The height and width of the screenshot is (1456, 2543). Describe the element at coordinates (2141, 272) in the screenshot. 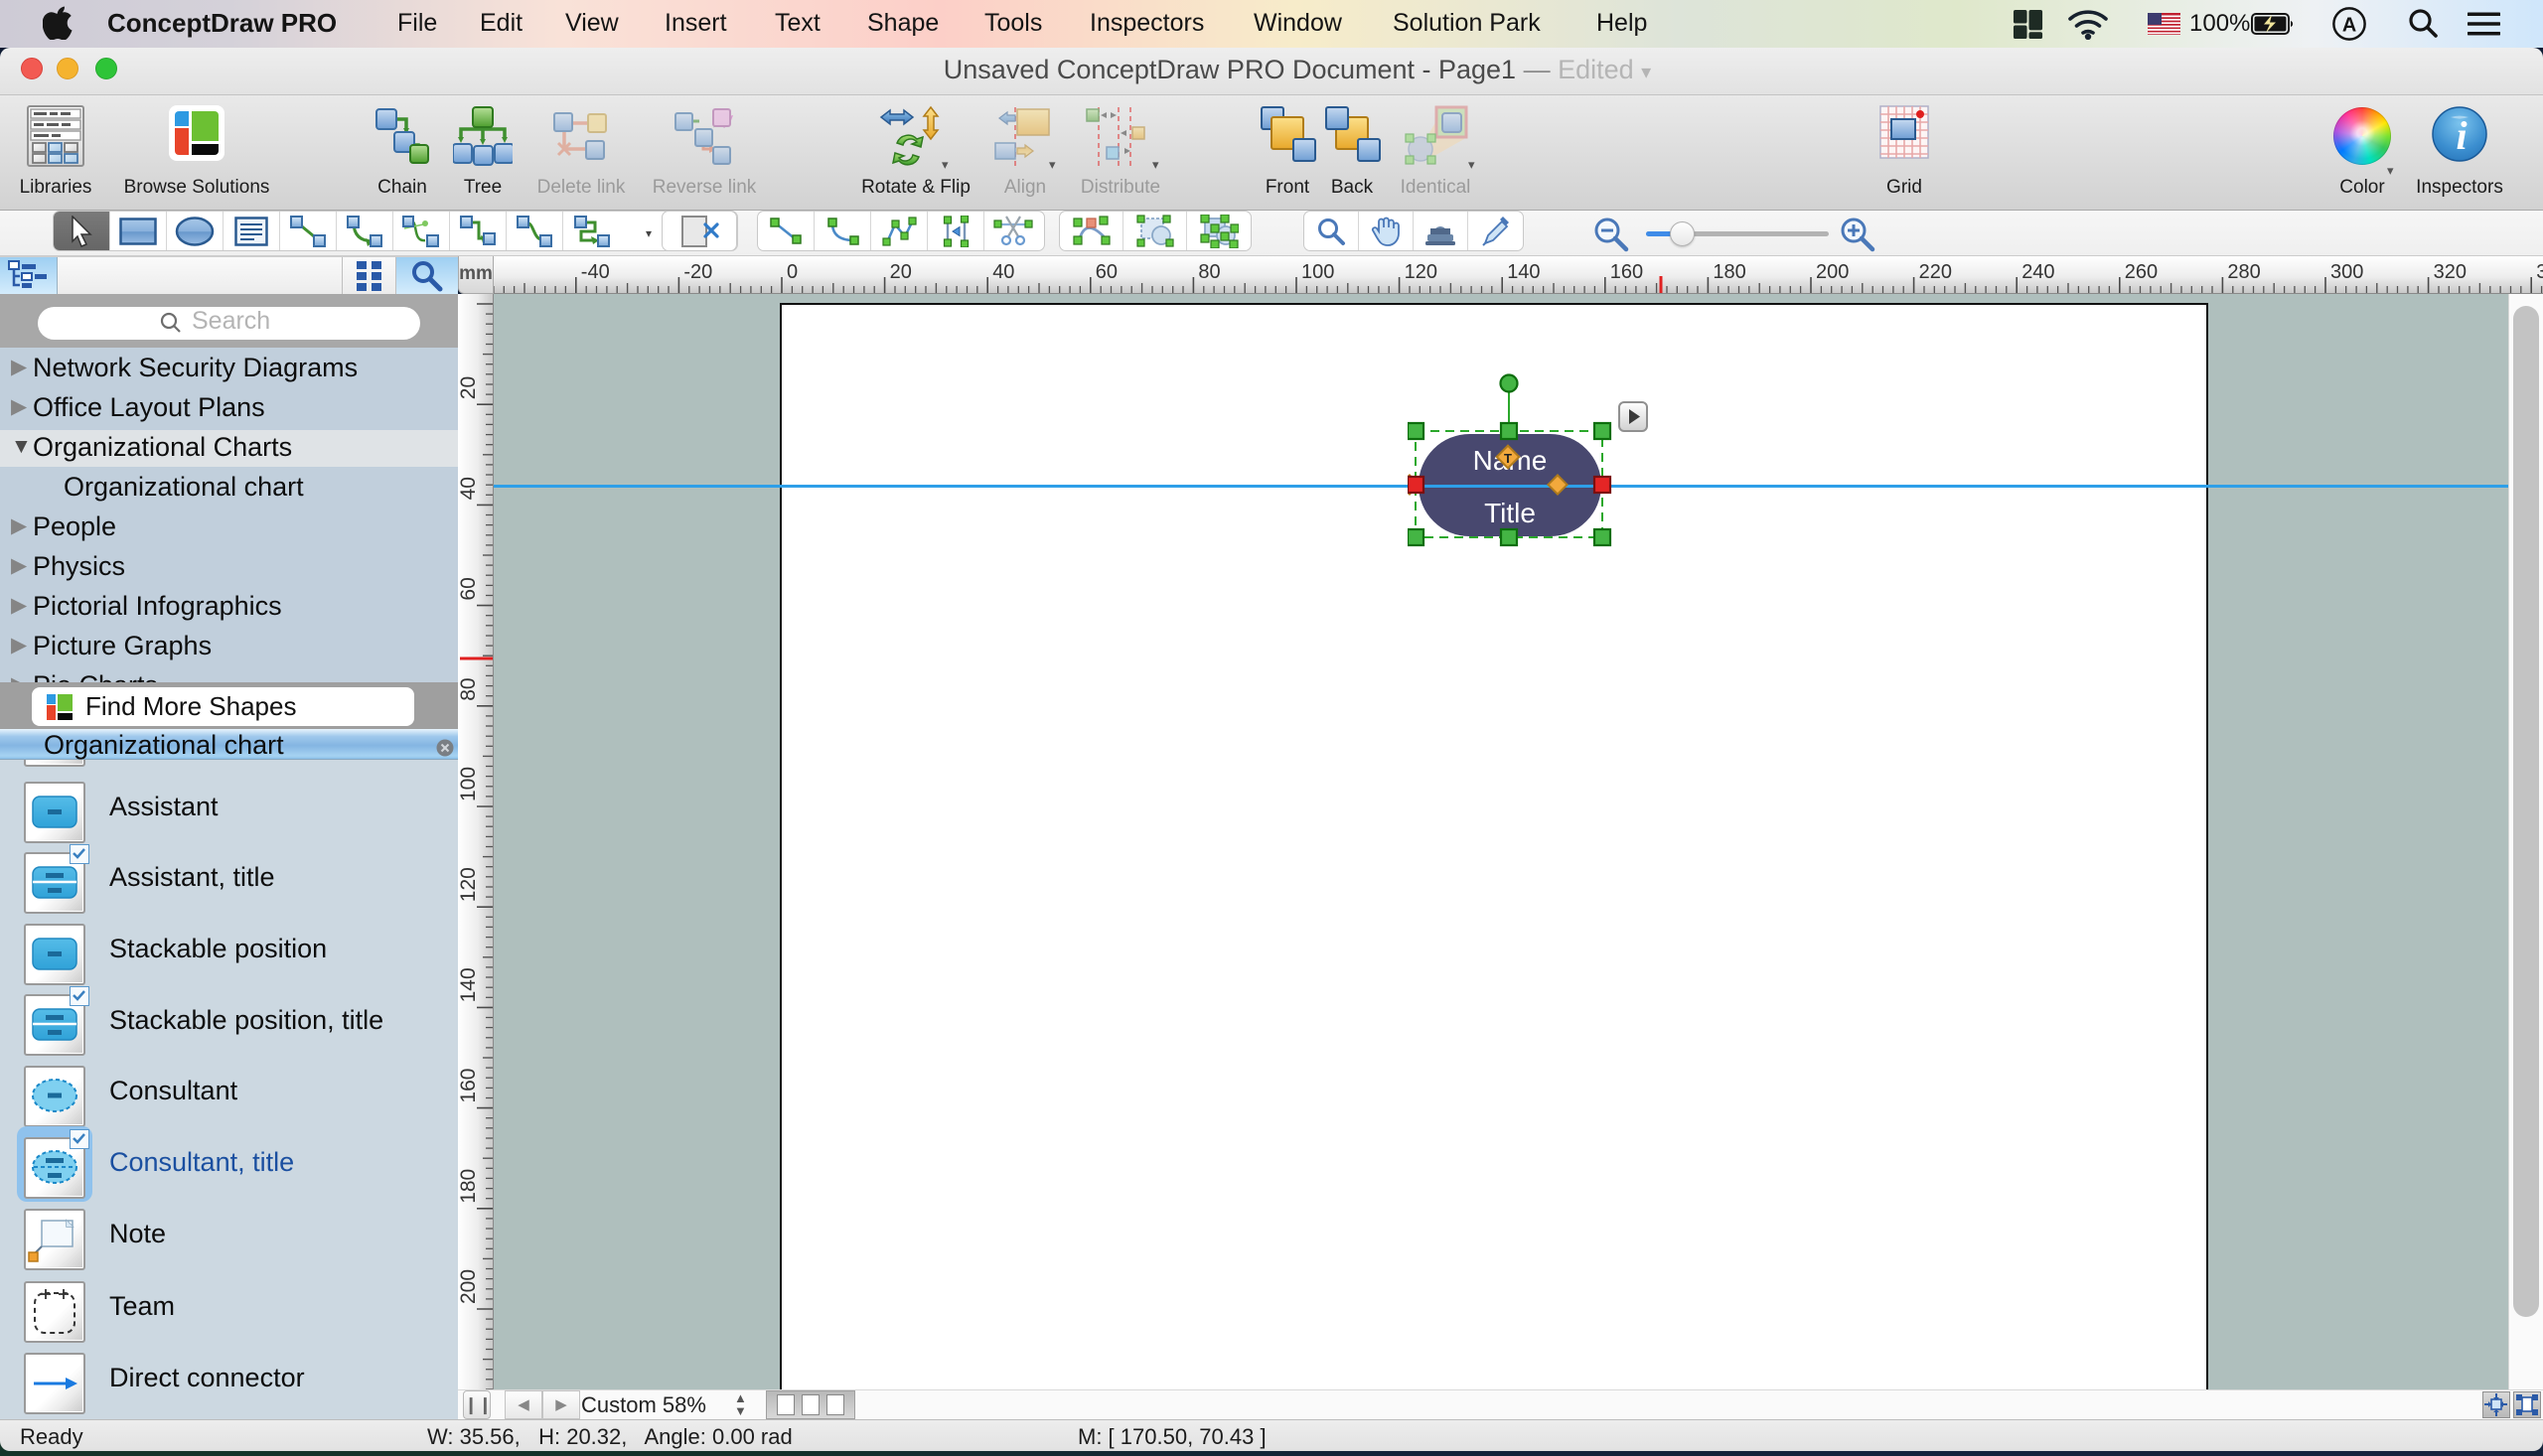

I see `svg-text: 260` at that location.